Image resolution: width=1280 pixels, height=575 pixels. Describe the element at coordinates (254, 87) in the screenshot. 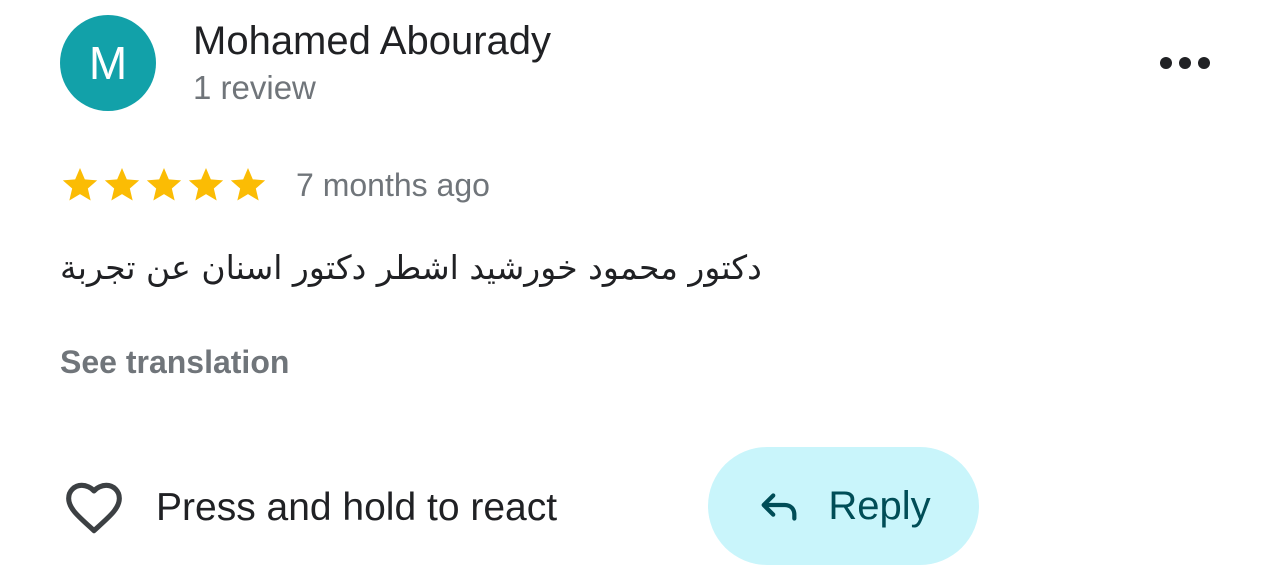

I see `reviewer-review-count: 1 review` at that location.